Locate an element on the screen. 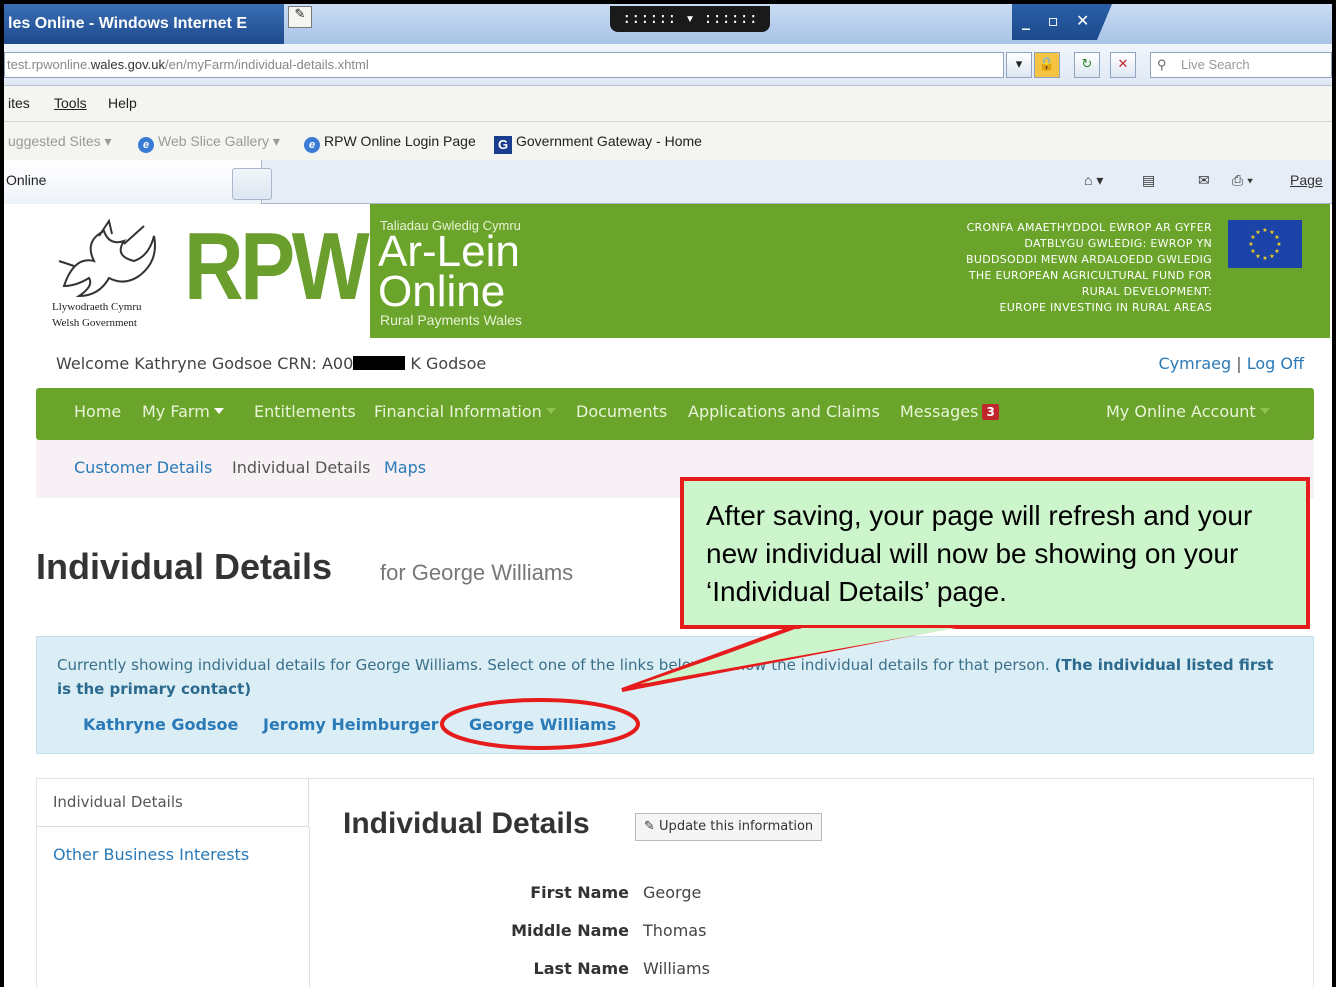 This screenshot has width=1336, height=987. search-icon: ⚲ is located at coordinates (1162, 64).